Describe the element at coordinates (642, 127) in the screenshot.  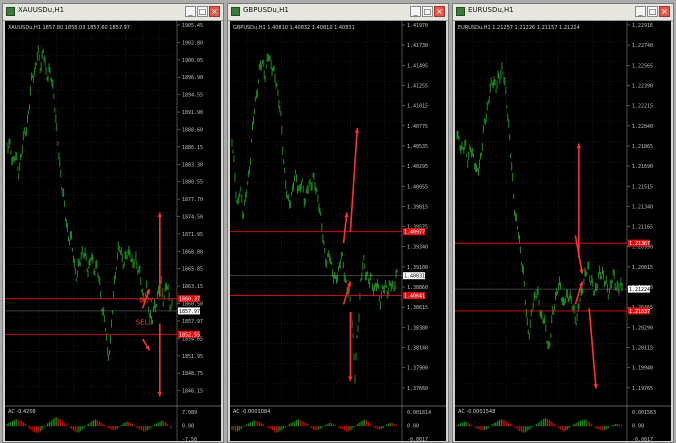
I see `y-tick-label: 1.22040` at that location.